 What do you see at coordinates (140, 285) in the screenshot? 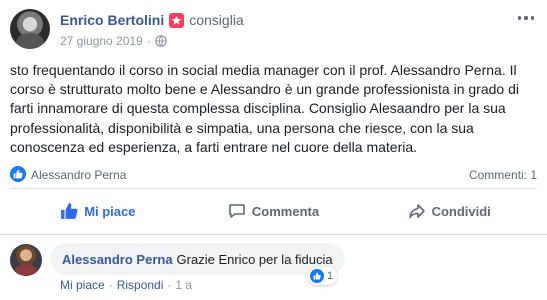
I see `comment-reply-link: Rispondi` at bounding box center [140, 285].